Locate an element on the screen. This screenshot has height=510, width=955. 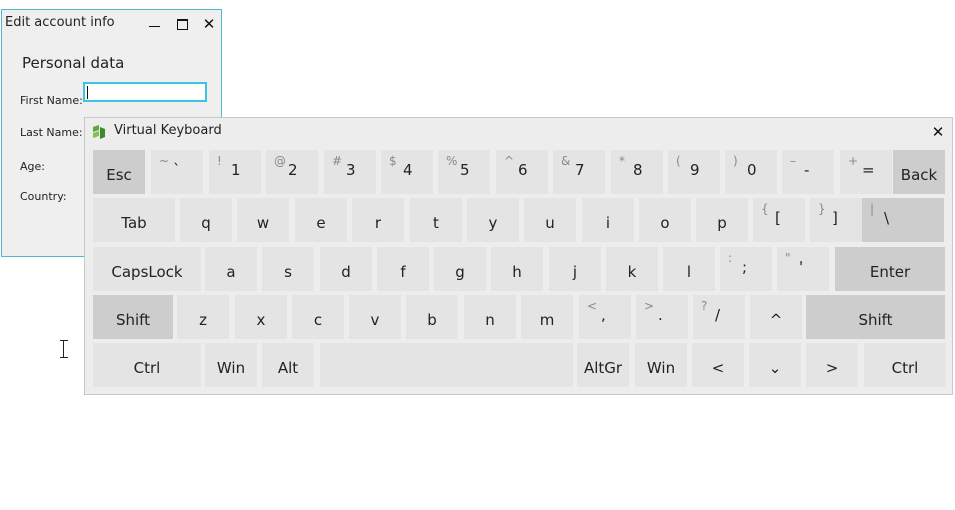
key-t: t is located at coordinates (436, 220).